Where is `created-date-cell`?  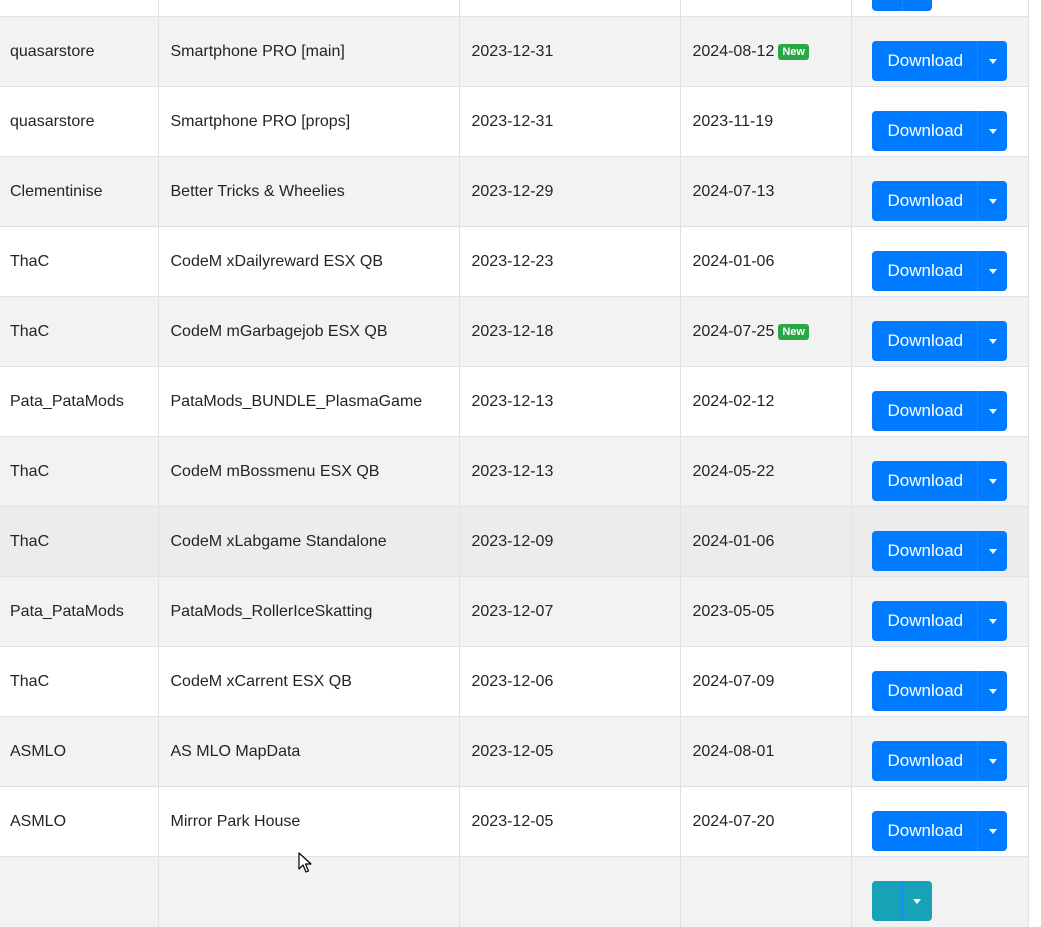
created-date-cell is located at coordinates (570, 891).